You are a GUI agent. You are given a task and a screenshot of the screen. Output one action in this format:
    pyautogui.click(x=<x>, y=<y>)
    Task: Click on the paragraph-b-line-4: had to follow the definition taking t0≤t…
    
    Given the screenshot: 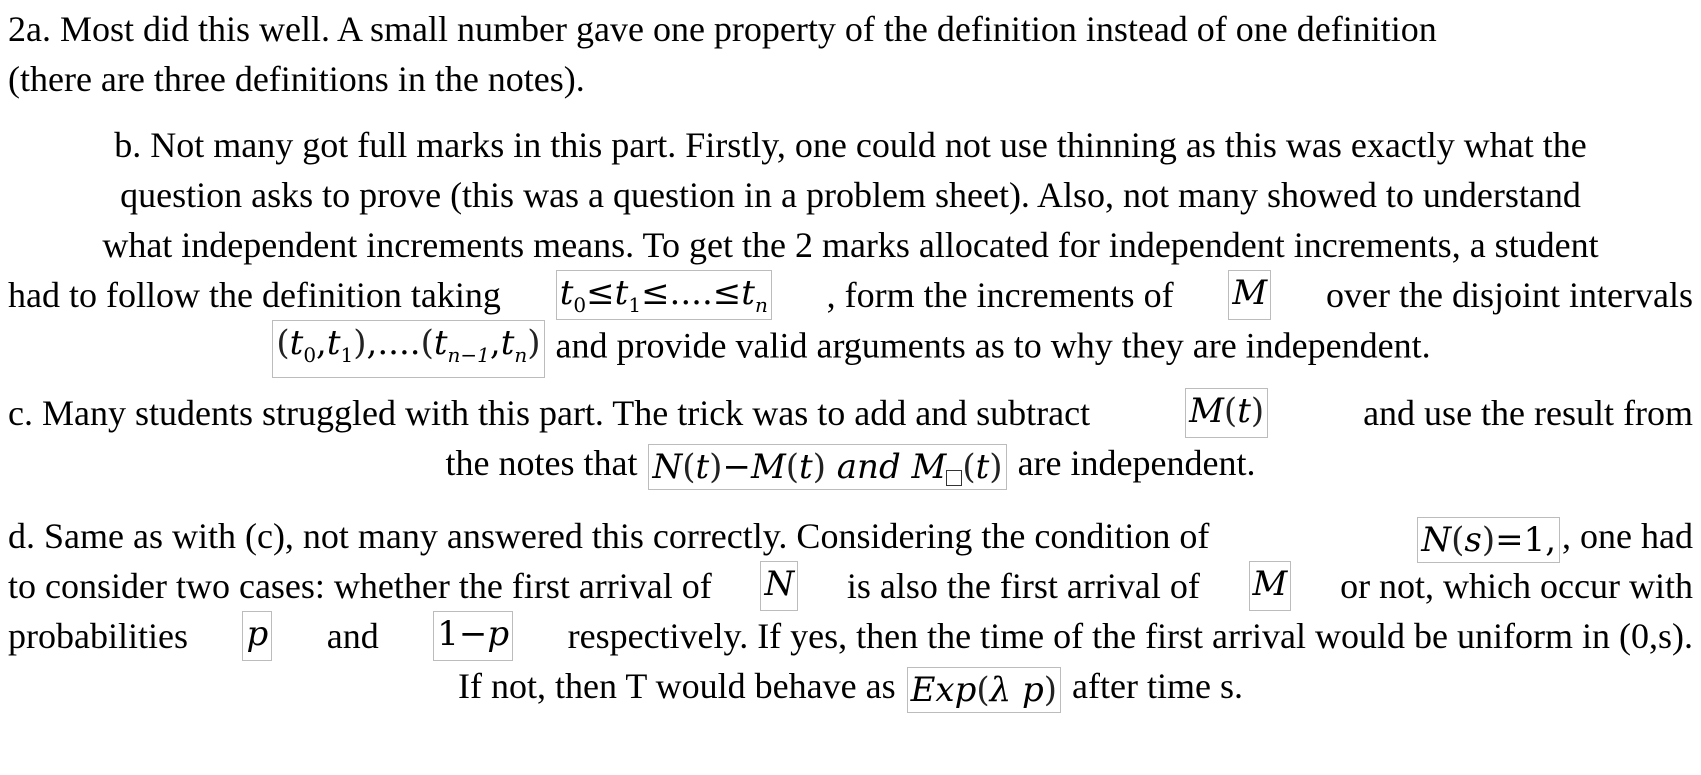 What is the action you would take?
    pyautogui.click(x=850, y=295)
    